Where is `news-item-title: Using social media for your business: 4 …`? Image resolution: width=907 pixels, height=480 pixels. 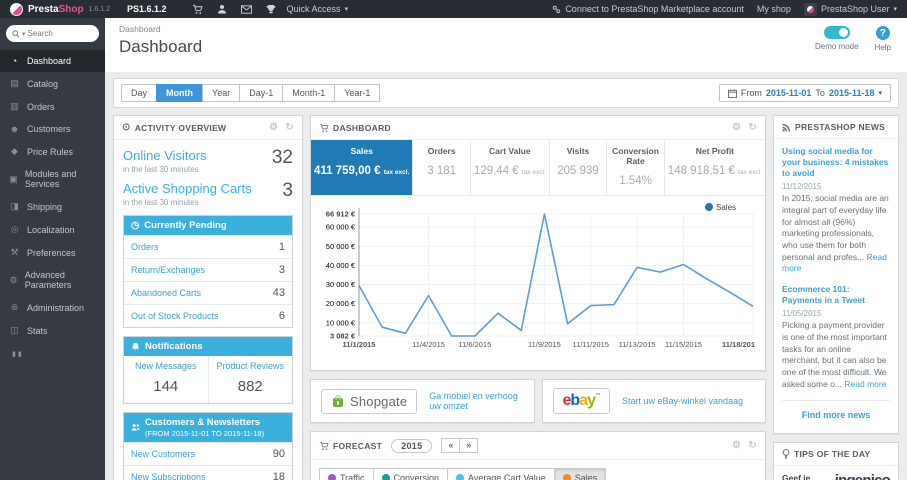 news-item-title: Using social media for your business: 4 … is located at coordinates (836, 162).